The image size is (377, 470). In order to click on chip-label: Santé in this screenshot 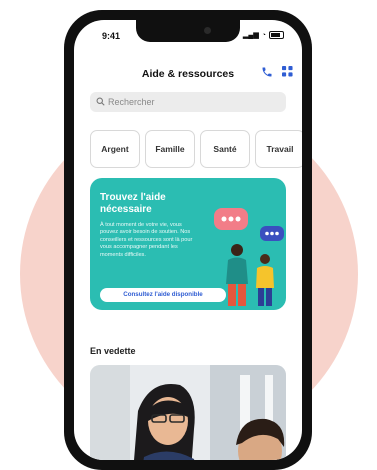, I will do `click(225, 149)`.